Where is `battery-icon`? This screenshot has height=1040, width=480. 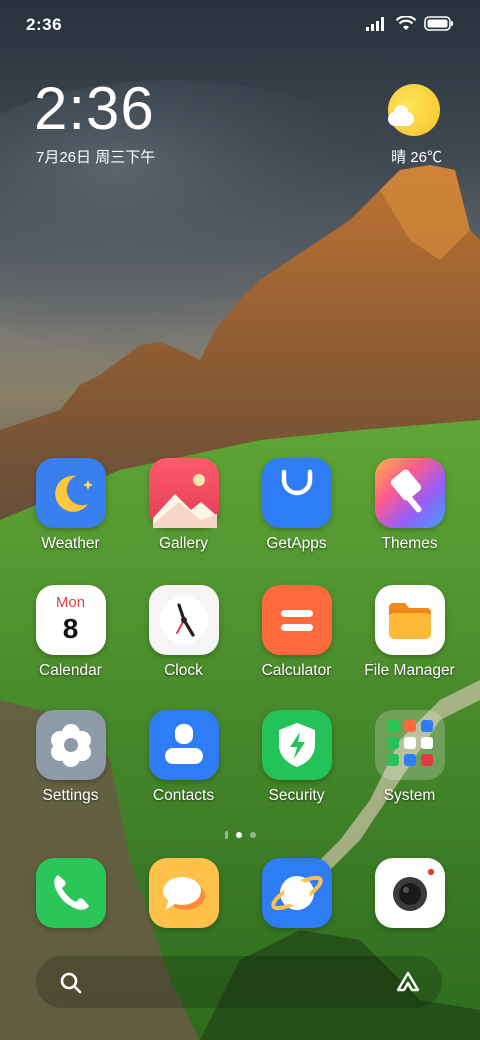 battery-icon is located at coordinates (438, 23).